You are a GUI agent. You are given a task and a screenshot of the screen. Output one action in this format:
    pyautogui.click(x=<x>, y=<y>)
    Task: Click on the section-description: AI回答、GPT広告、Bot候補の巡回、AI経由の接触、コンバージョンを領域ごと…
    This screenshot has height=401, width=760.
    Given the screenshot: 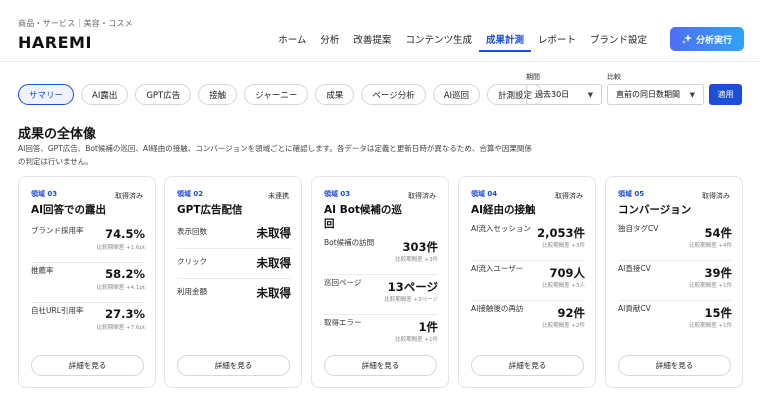 What is the action you would take?
    pyautogui.click(x=275, y=155)
    